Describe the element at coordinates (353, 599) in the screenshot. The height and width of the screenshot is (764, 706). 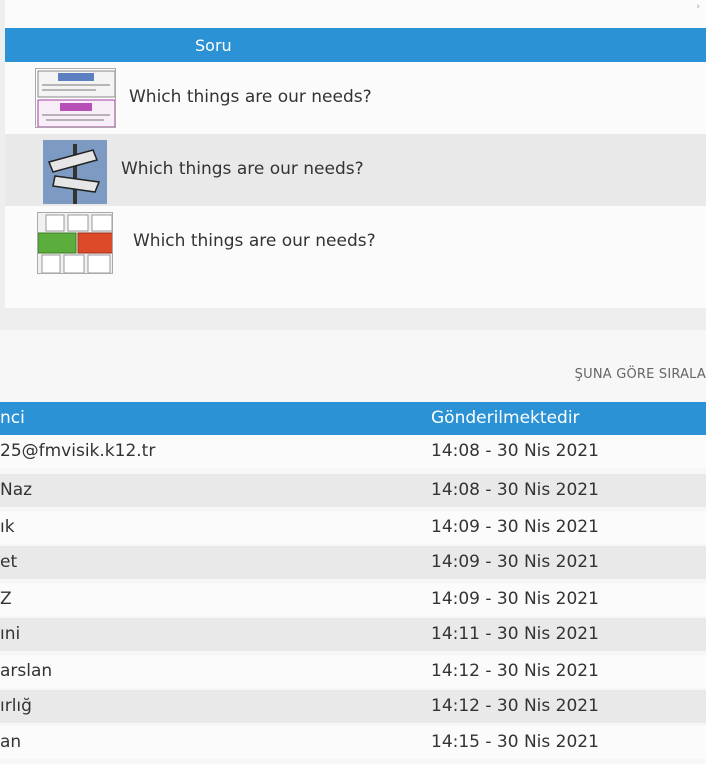
I see `table-row: Z 14:09 - 30 Nis 2021` at that location.